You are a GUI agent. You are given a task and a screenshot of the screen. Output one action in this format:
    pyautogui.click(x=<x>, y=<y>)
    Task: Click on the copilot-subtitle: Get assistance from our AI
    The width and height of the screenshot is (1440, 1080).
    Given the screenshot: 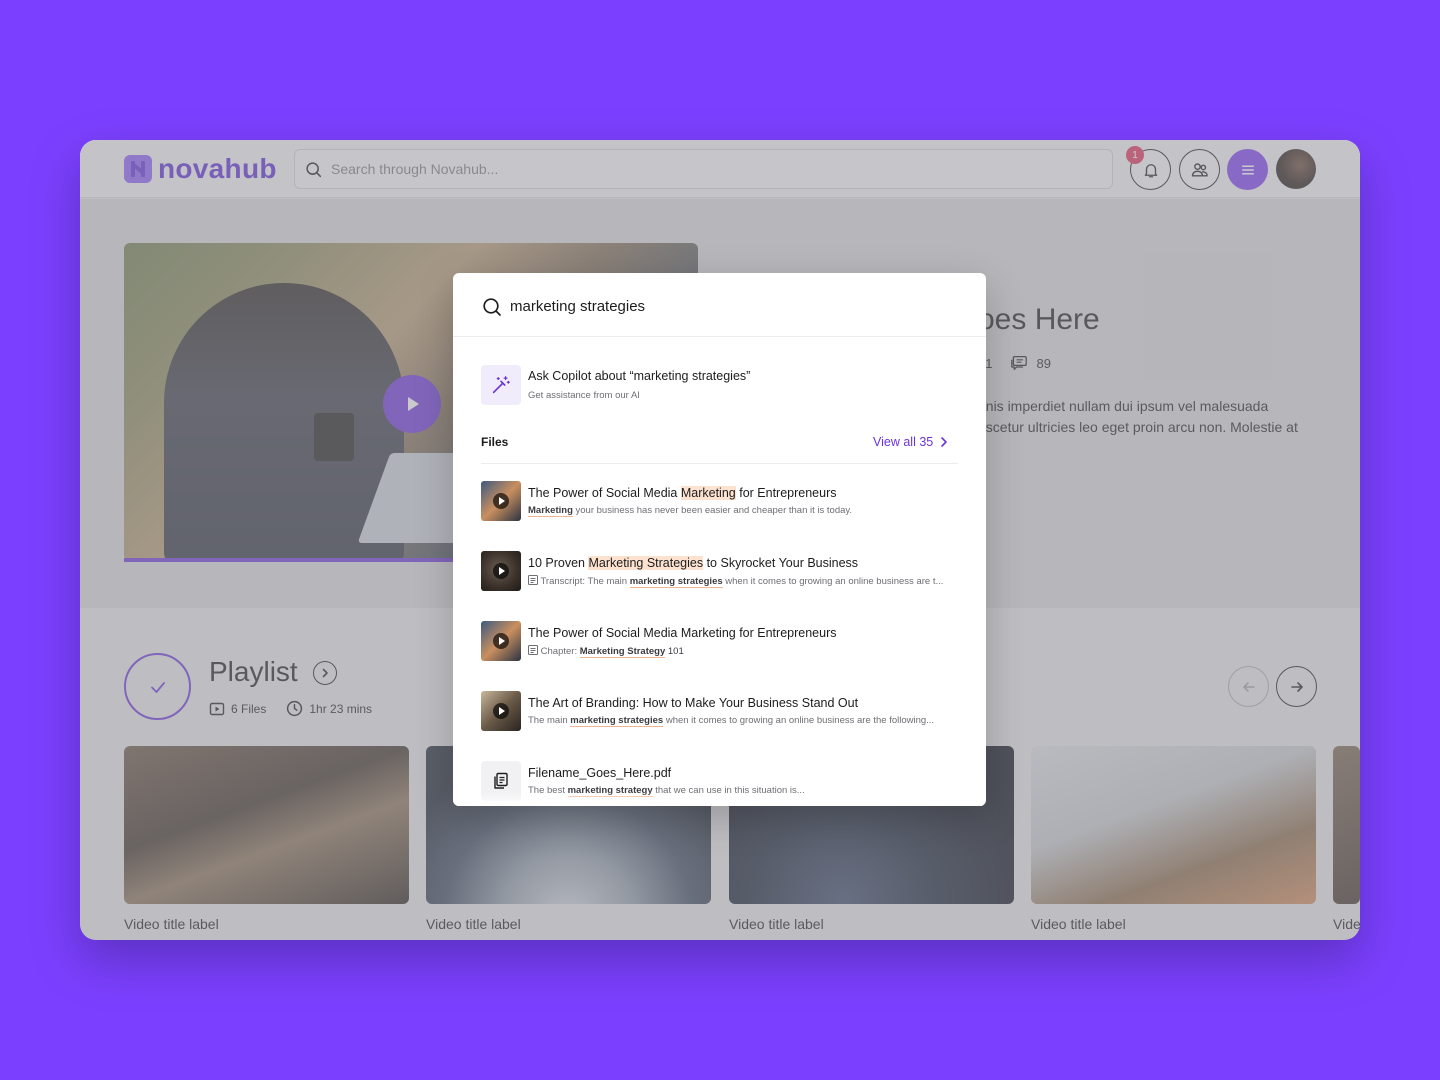 What is the action you would take?
    pyautogui.click(x=584, y=395)
    